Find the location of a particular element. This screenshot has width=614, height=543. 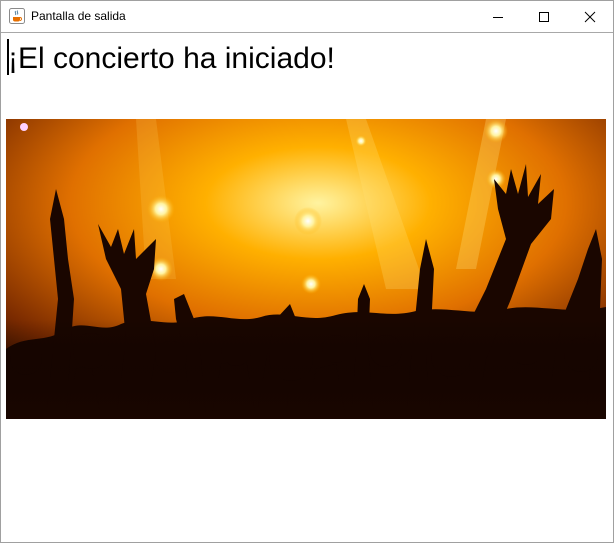

close-button is located at coordinates (590, 16).